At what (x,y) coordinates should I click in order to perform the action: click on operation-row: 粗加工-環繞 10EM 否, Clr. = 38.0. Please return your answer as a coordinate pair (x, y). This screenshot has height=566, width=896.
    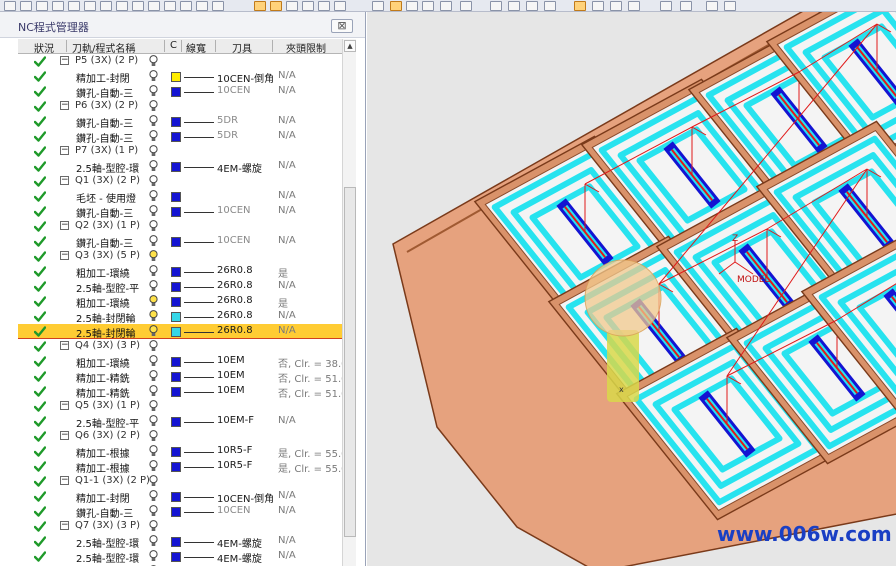
    Looking at the image, I should click on (180, 362).